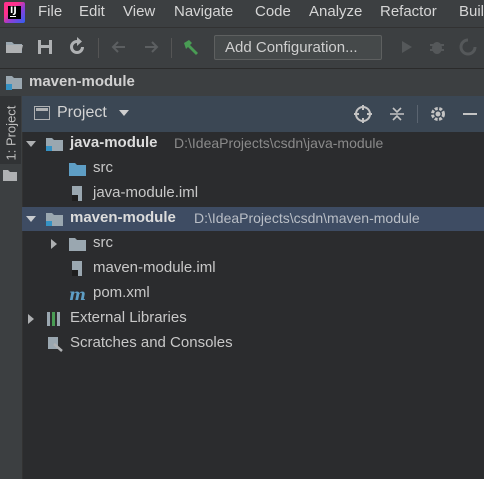  Describe the element at coordinates (417, 114) in the screenshot. I see `header-separator` at that location.